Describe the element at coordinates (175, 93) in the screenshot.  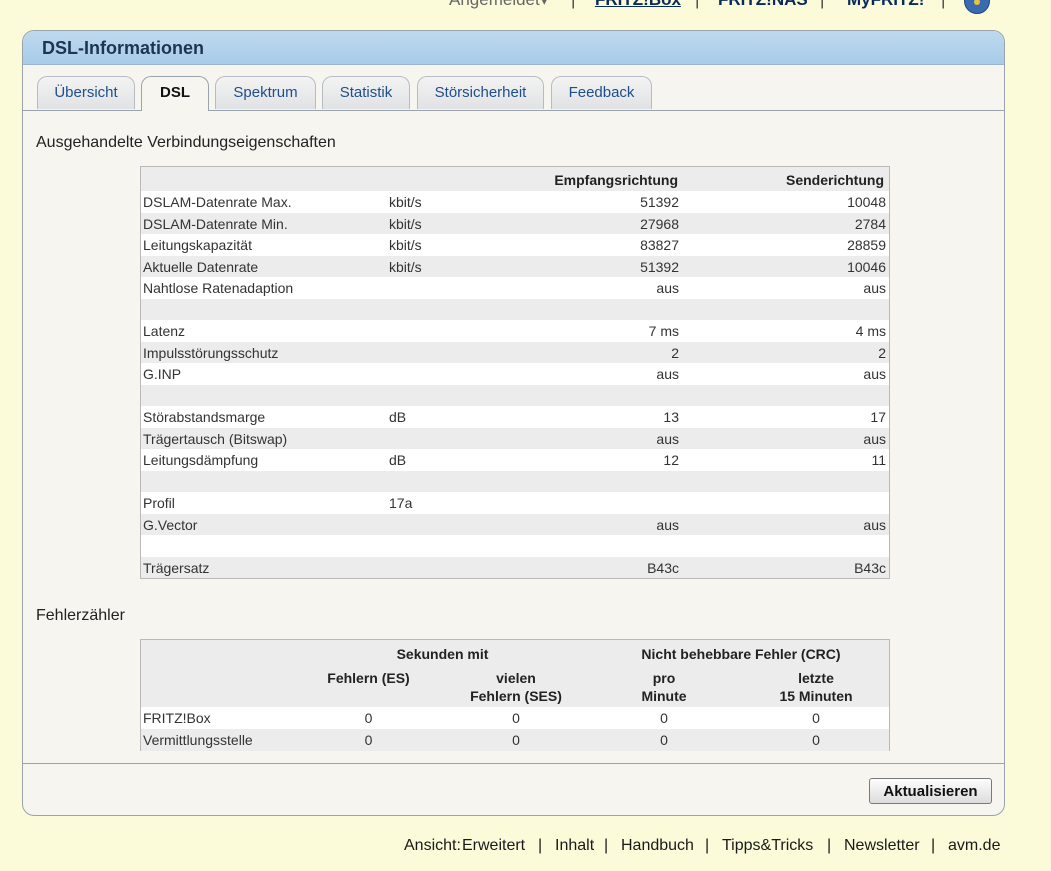
I see `tab-dsl: DSL` at that location.